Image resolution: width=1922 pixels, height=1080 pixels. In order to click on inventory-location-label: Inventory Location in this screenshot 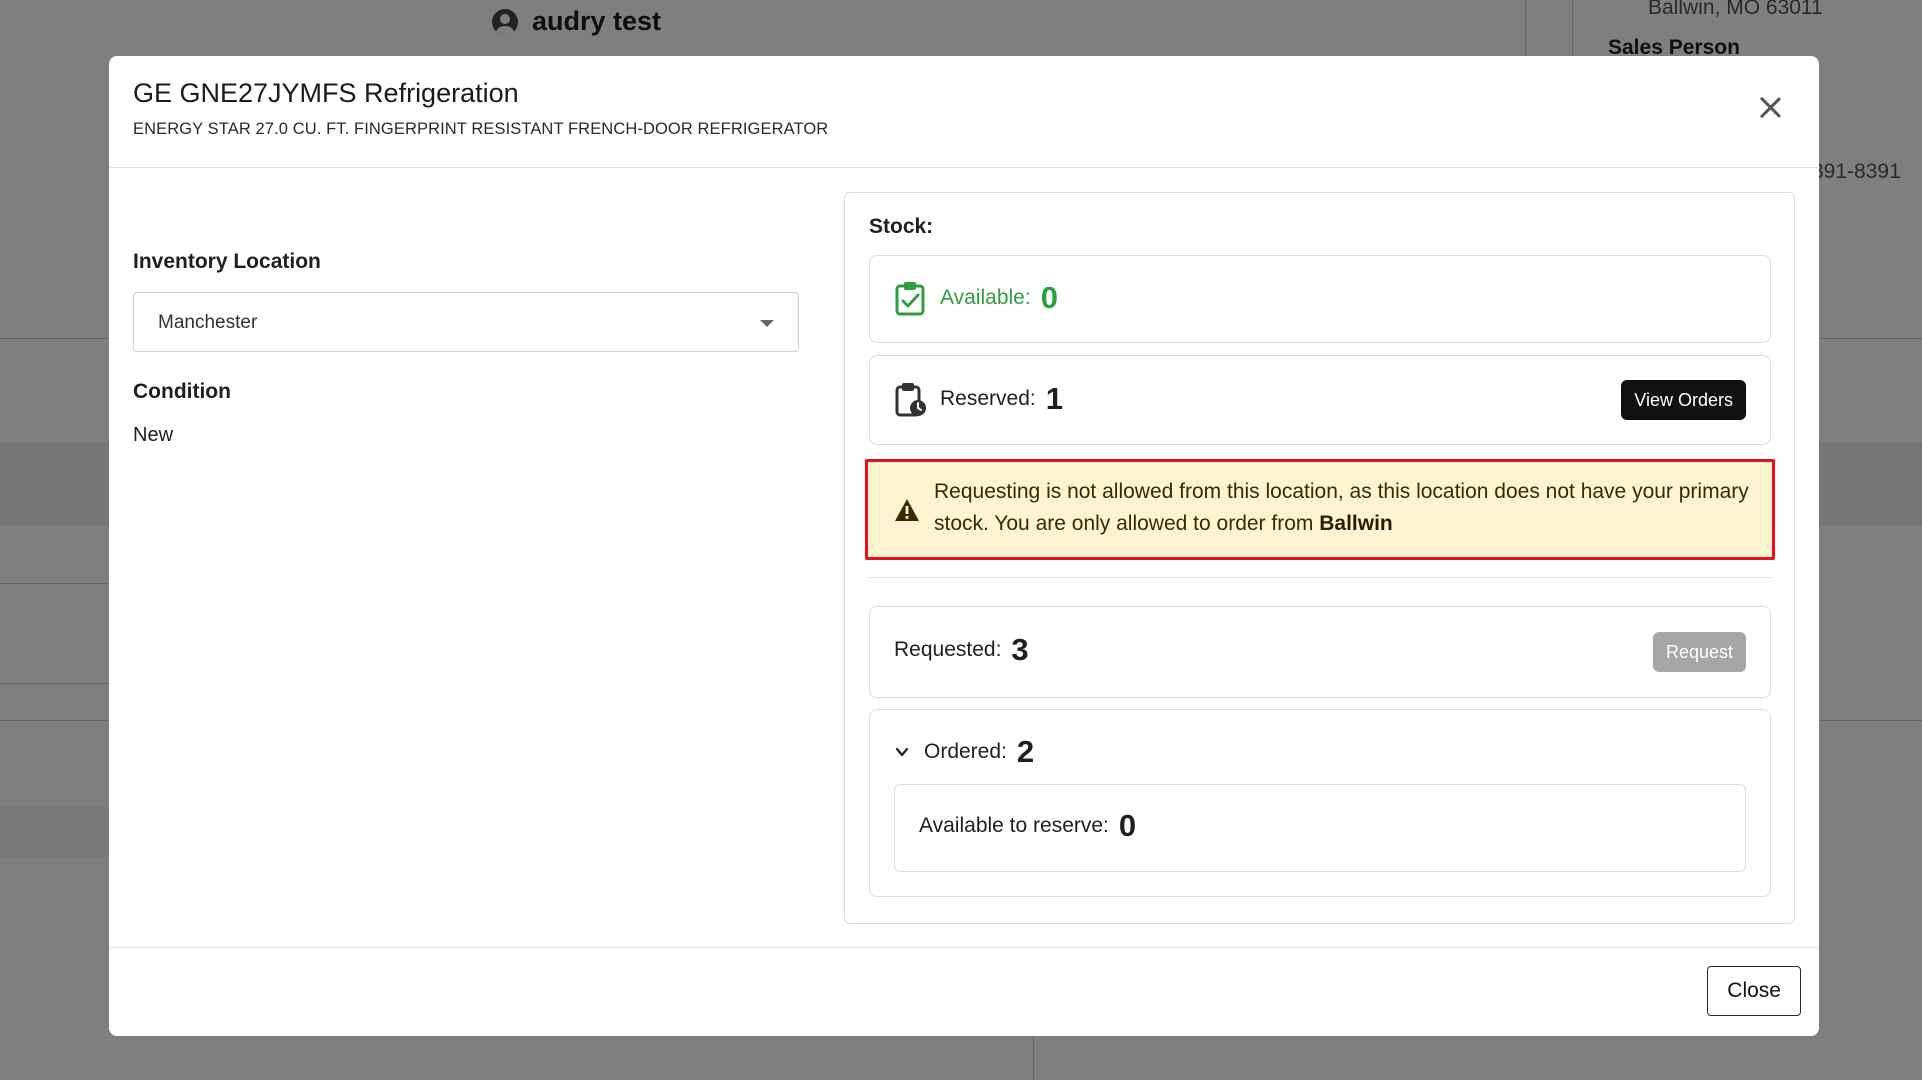, I will do `click(227, 261)`.